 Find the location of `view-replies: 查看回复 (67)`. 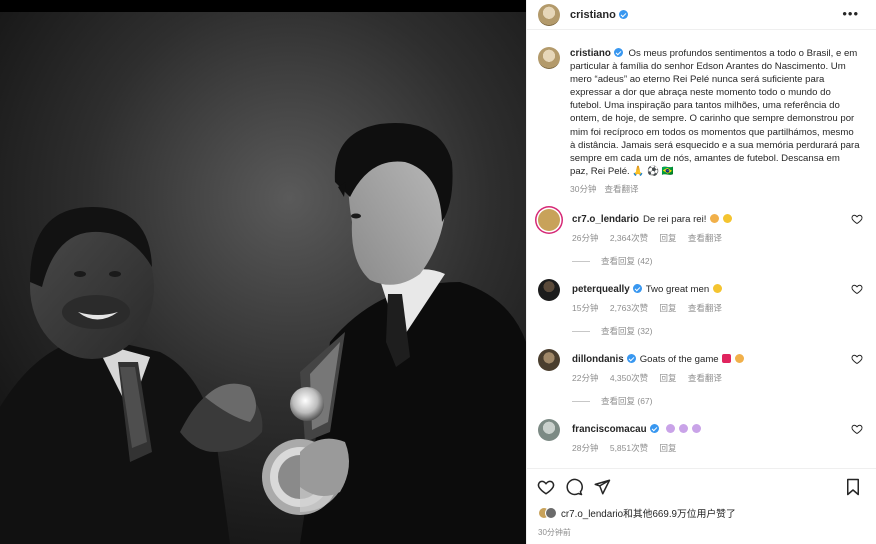

view-replies: 查看回复 (67) is located at coordinates (612, 401).